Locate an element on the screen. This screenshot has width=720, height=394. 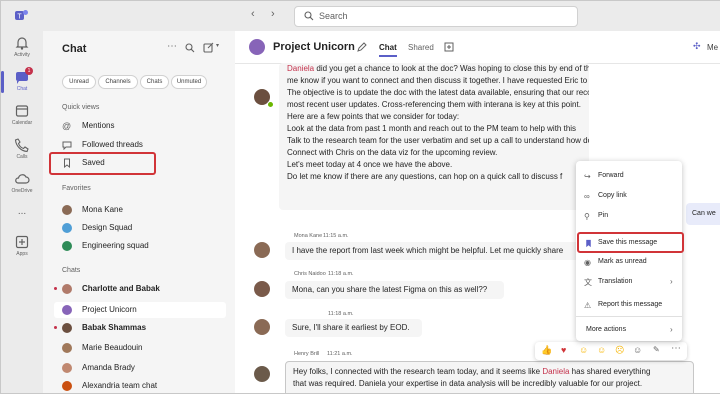
like-icon: 👍 is located at coordinates (546, 350).